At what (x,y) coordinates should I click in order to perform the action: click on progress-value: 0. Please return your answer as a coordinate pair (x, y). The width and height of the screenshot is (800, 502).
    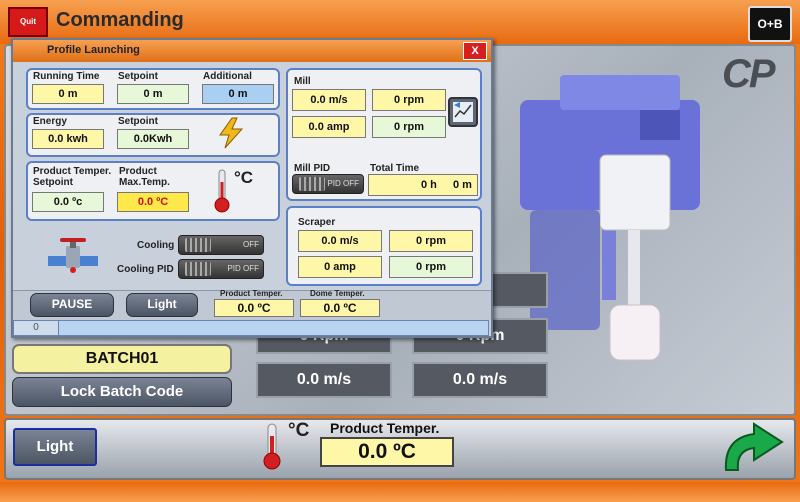
    Looking at the image, I should click on (36, 328).